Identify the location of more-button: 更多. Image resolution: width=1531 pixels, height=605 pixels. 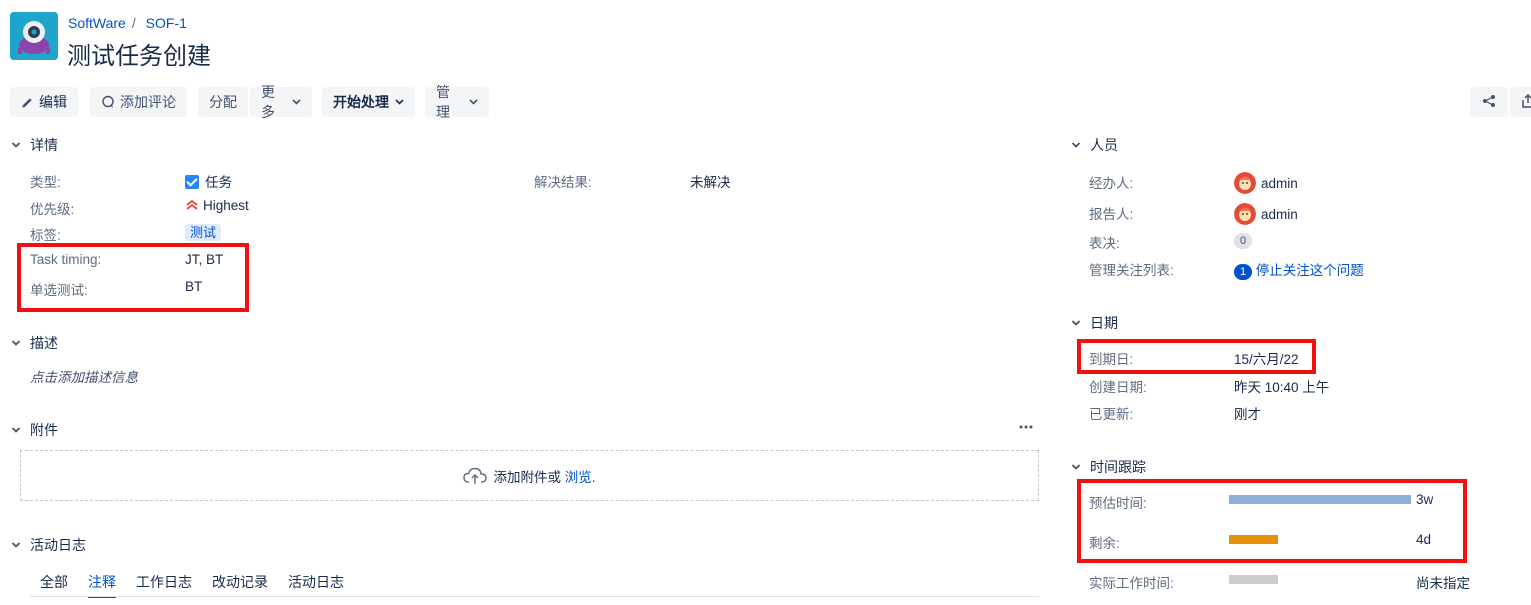
(281, 102).